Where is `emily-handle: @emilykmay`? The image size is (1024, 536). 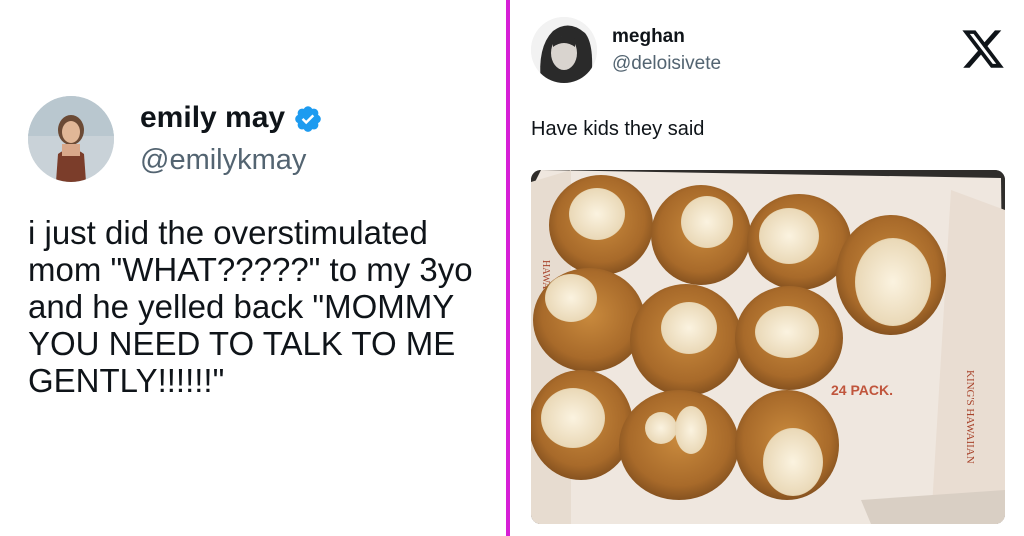
emily-handle: @emilykmay is located at coordinates (223, 160).